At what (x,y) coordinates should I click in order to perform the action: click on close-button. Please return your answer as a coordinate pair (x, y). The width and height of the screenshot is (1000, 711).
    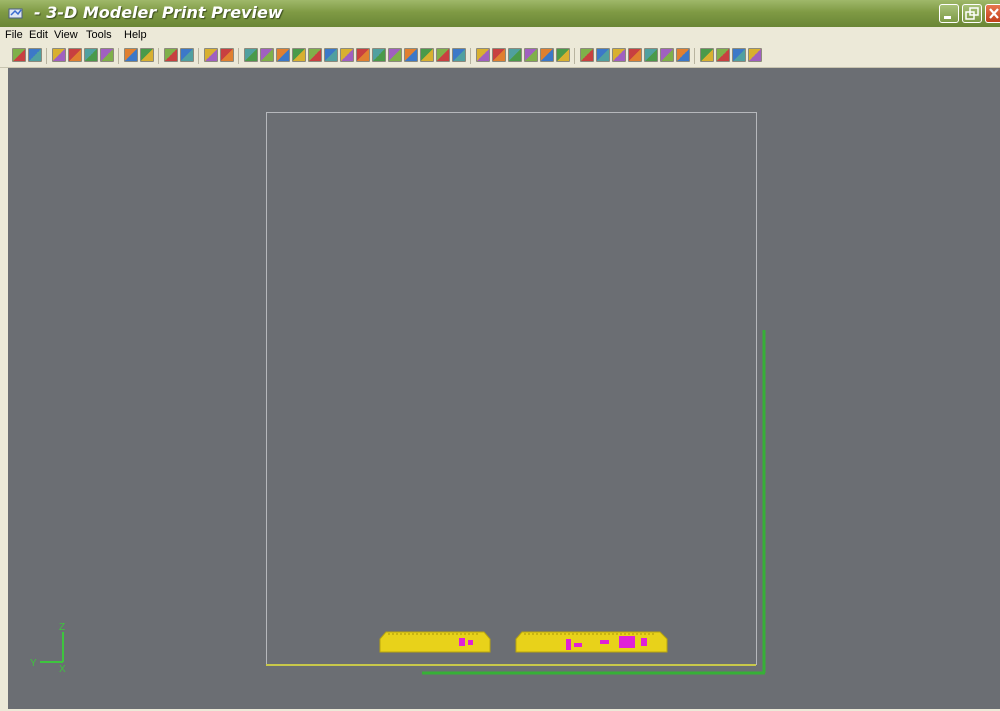
    Looking at the image, I should click on (992, 13).